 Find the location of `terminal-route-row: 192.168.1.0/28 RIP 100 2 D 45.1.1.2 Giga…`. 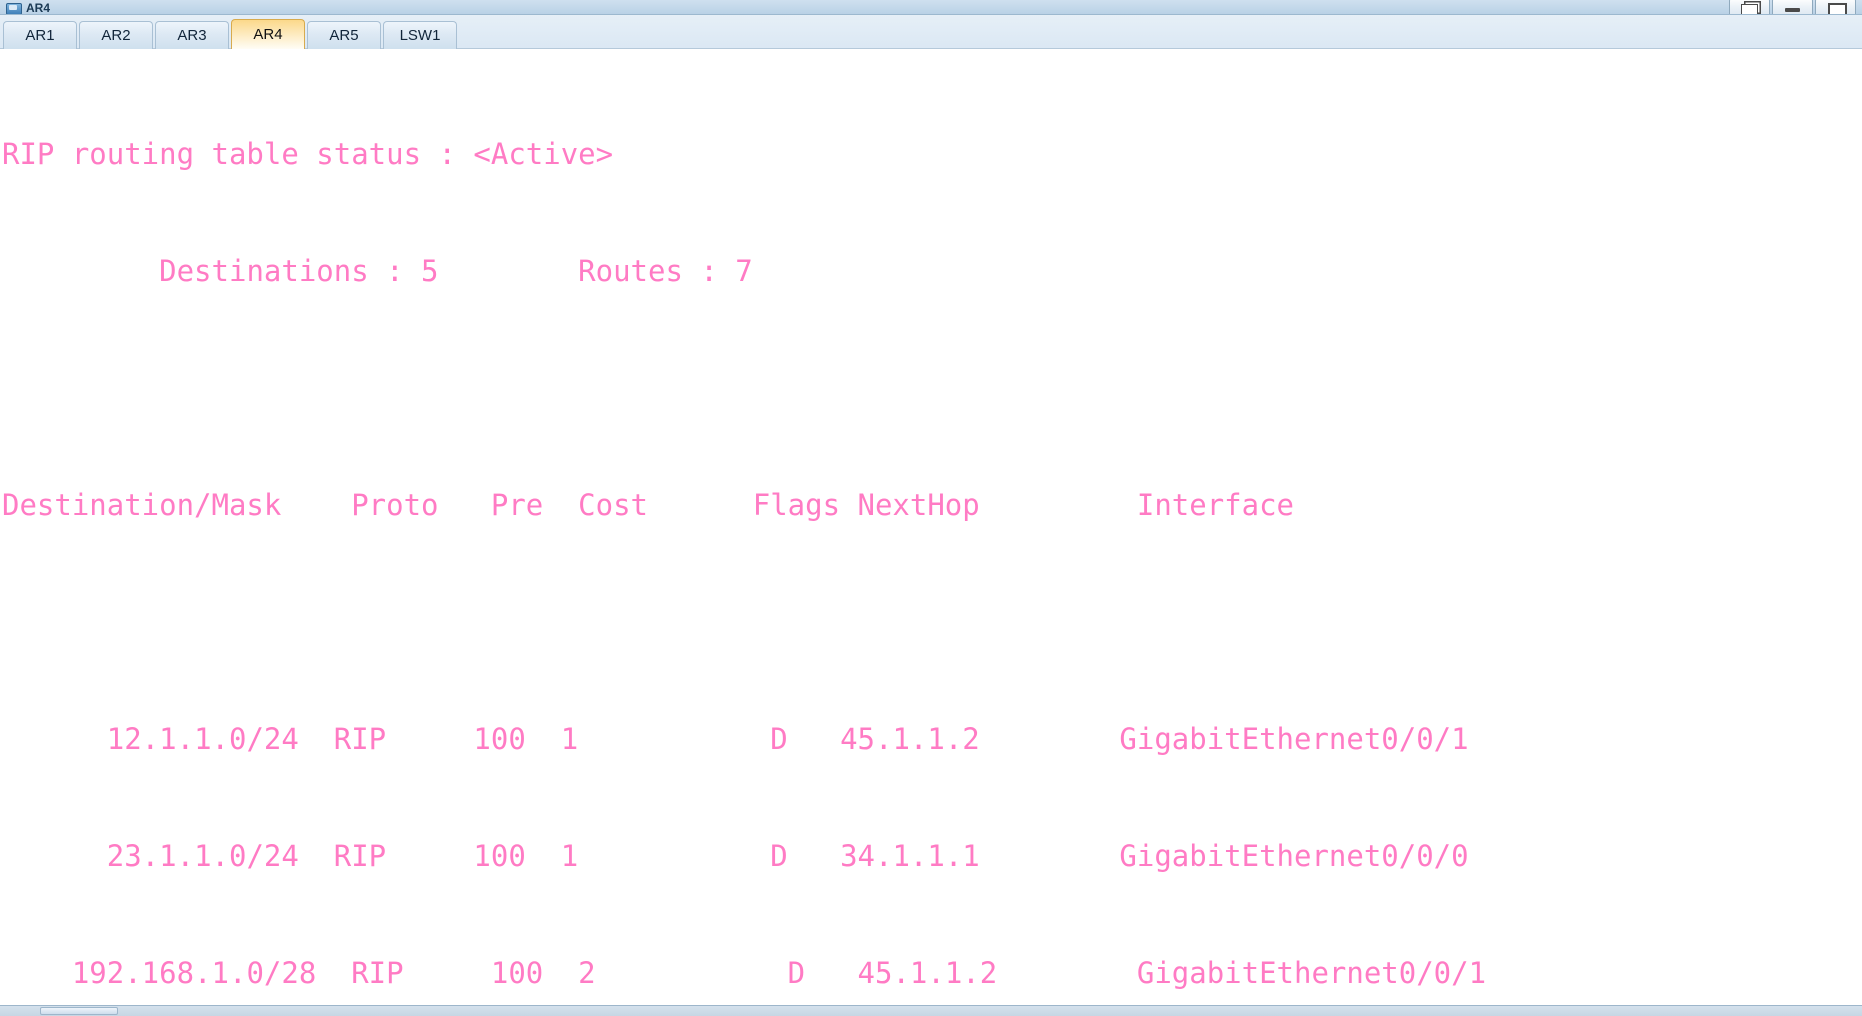

terminal-route-row: 192.168.1.0/28 RIP 100 2 D 45.1.1.2 Giga… is located at coordinates (744, 973).